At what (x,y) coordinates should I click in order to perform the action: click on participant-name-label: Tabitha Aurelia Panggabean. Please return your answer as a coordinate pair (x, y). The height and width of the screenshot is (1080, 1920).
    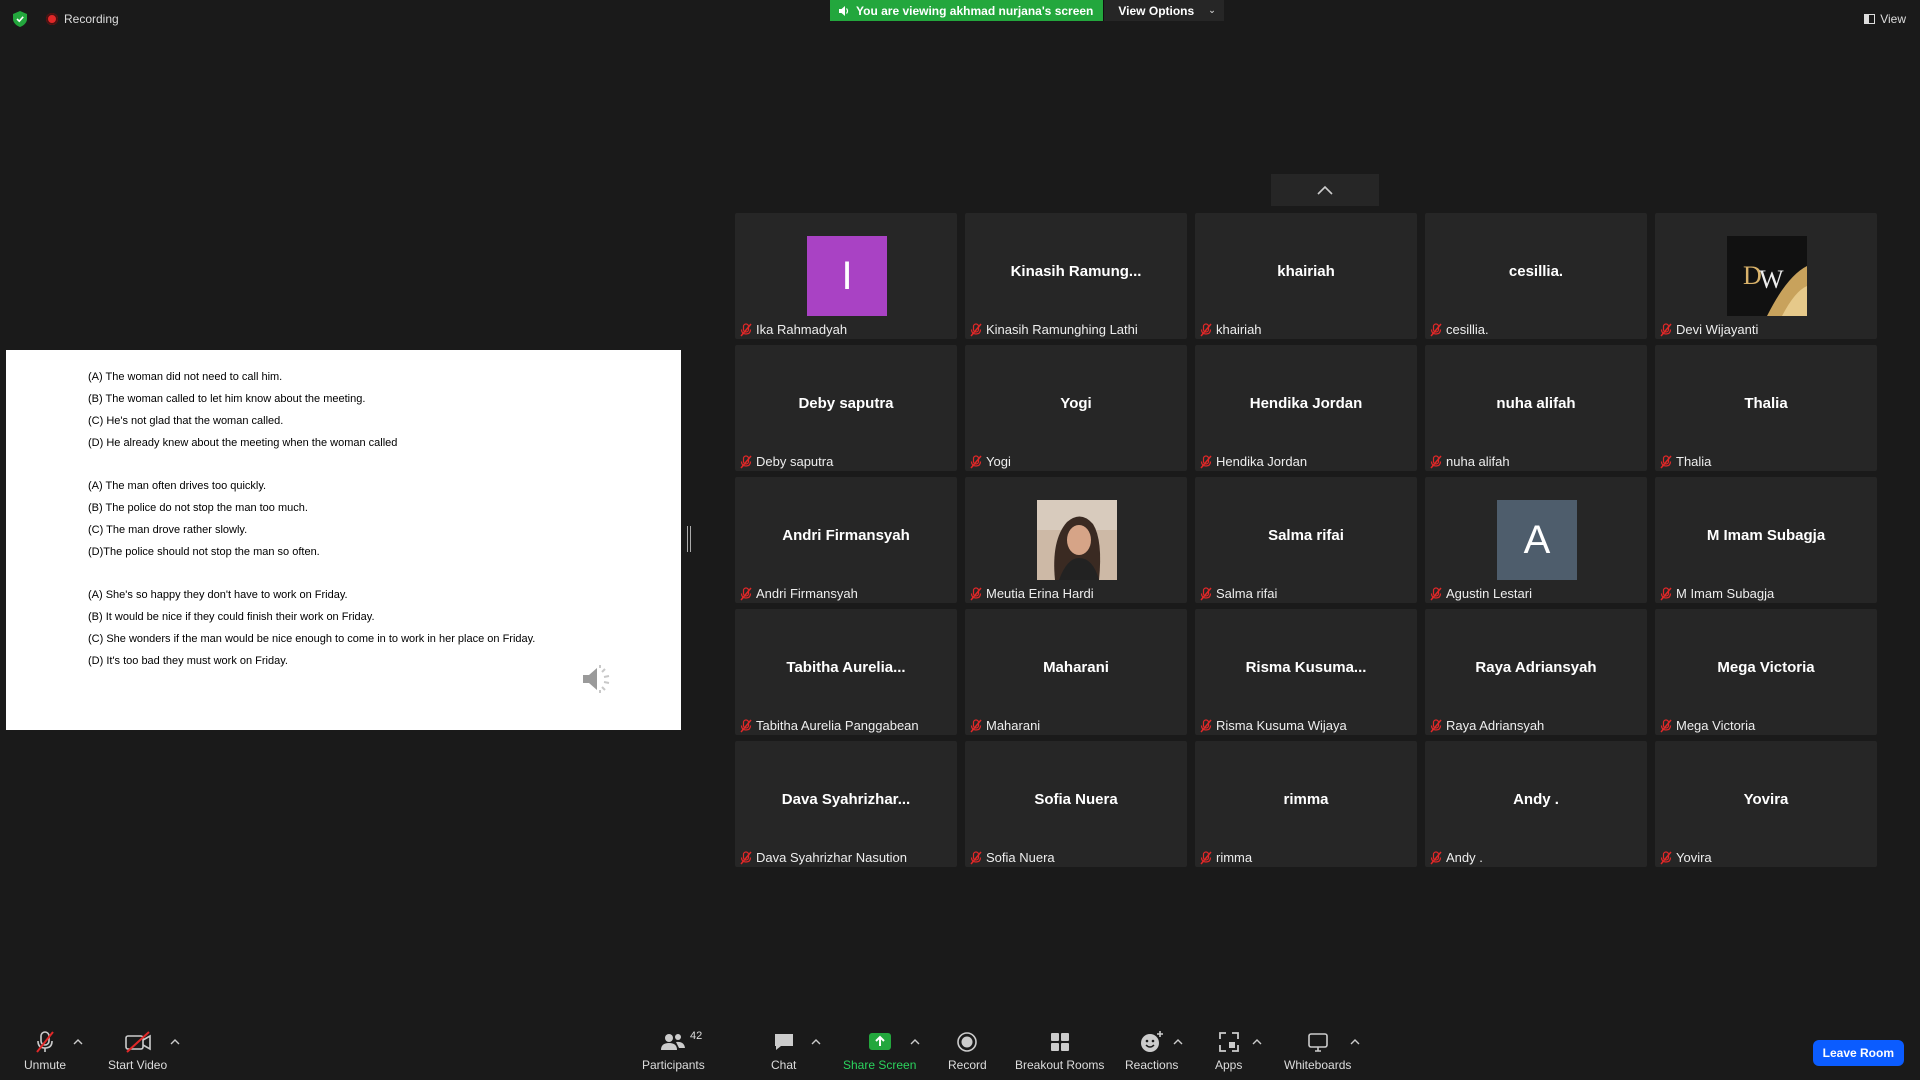
    Looking at the image, I should click on (829, 725).